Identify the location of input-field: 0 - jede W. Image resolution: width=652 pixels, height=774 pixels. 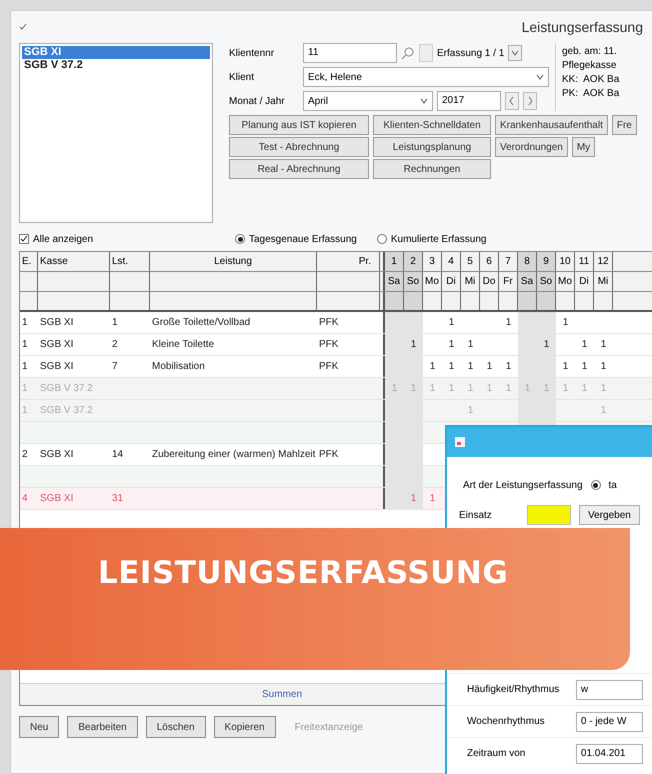
(609, 722).